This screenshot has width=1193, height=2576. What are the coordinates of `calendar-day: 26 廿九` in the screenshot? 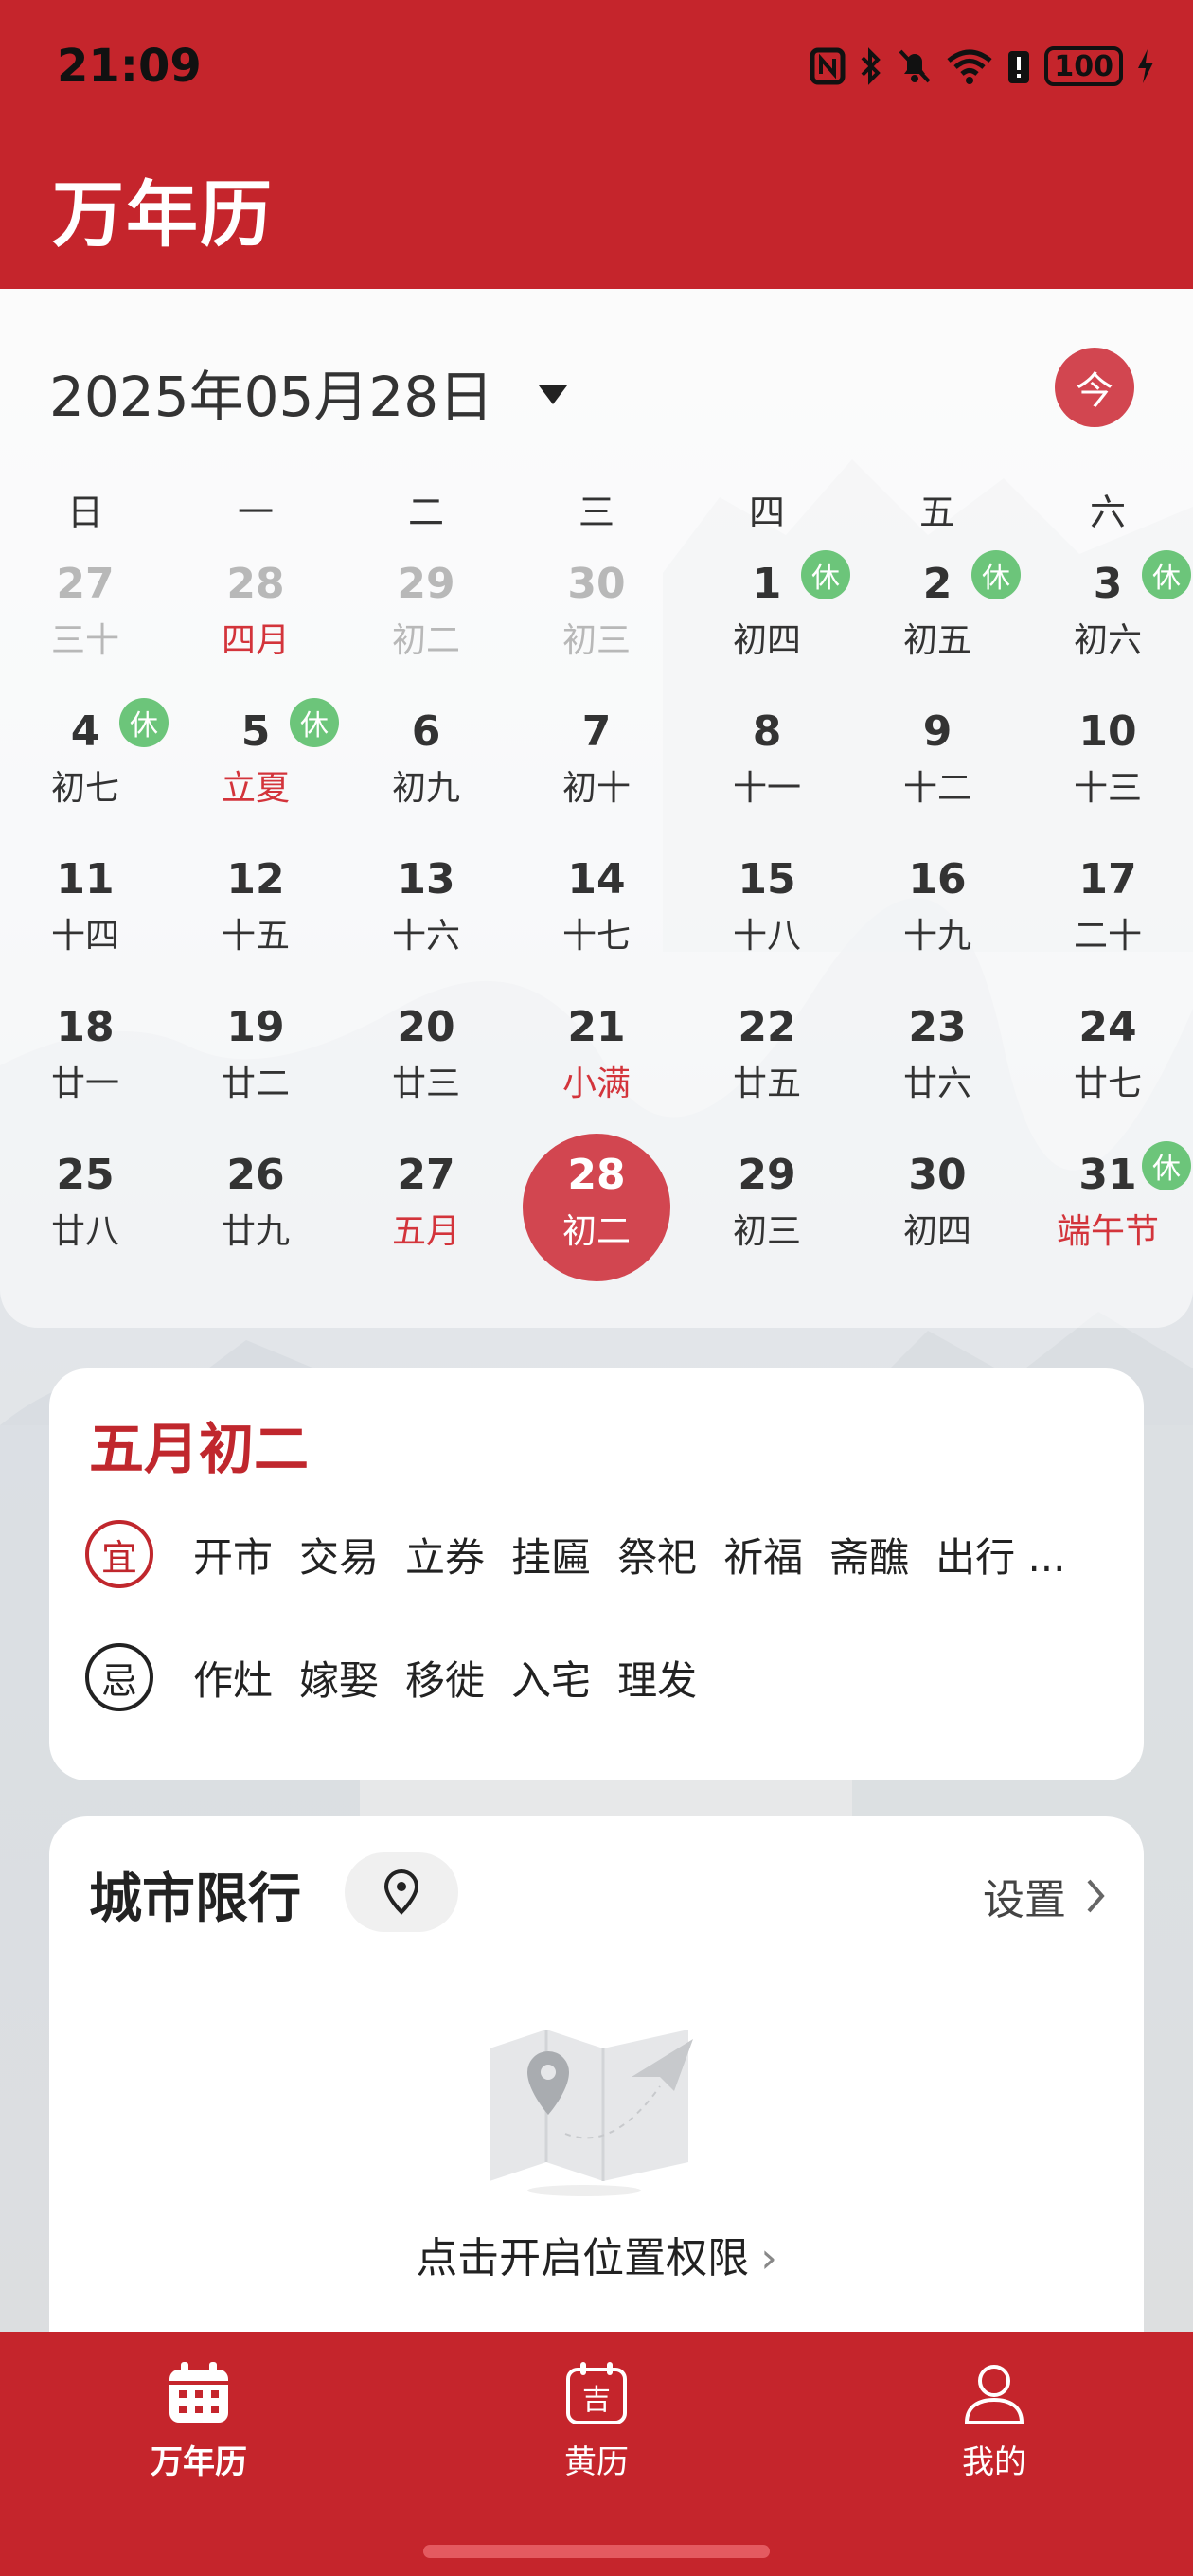 It's located at (255, 1207).